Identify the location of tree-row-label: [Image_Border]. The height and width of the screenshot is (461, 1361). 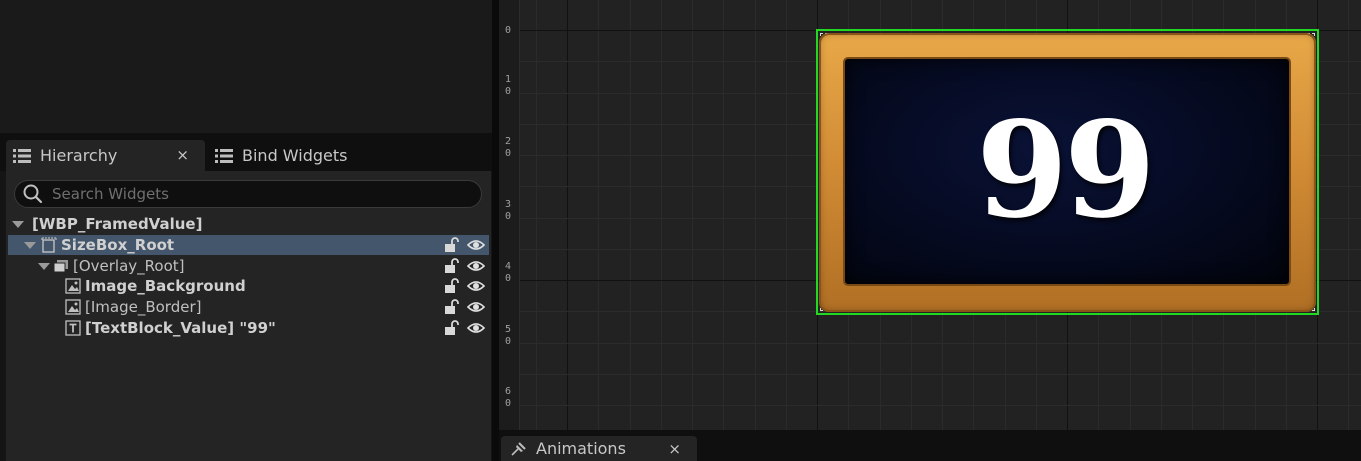
(143, 307).